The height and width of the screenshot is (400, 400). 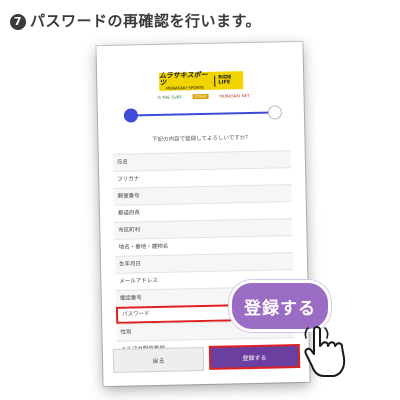 What do you see at coordinates (169, 97) in the screenshot?
I see `partner-logo: G THE SURF` at bounding box center [169, 97].